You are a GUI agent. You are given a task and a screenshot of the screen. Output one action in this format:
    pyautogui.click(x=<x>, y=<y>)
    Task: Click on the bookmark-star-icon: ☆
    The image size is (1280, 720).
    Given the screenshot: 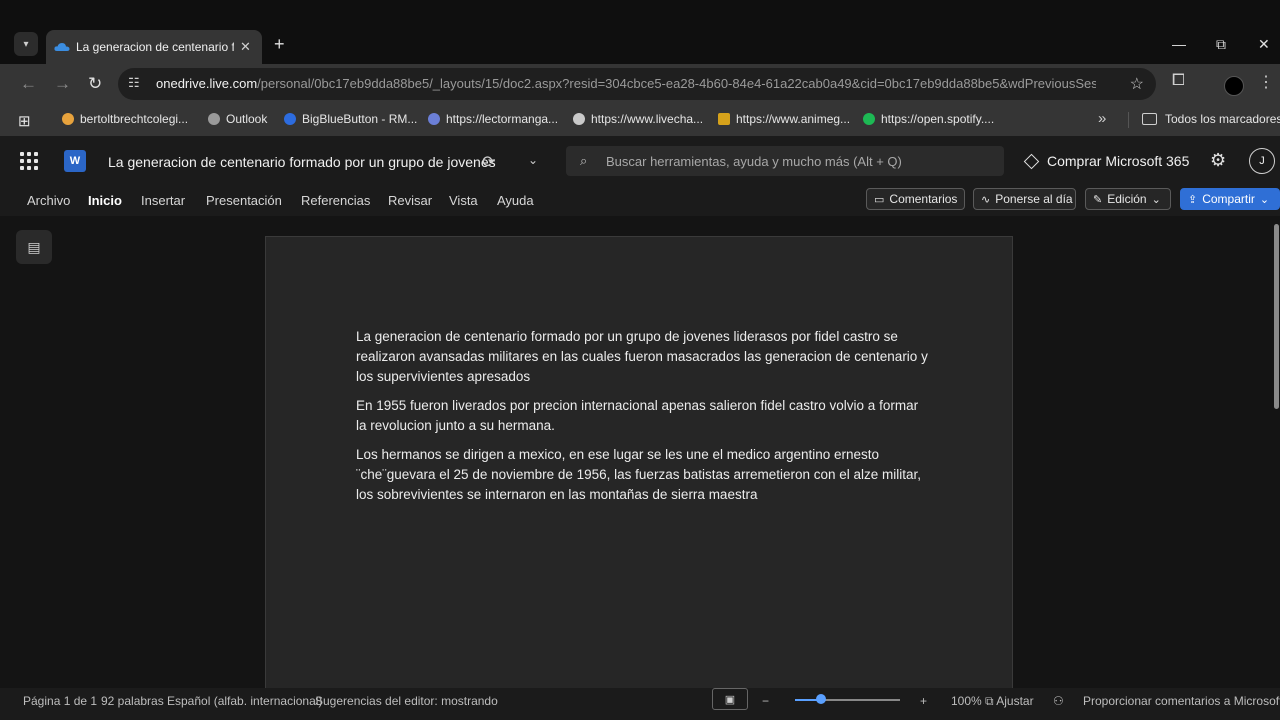 What is the action you would take?
    pyautogui.click(x=1137, y=84)
    